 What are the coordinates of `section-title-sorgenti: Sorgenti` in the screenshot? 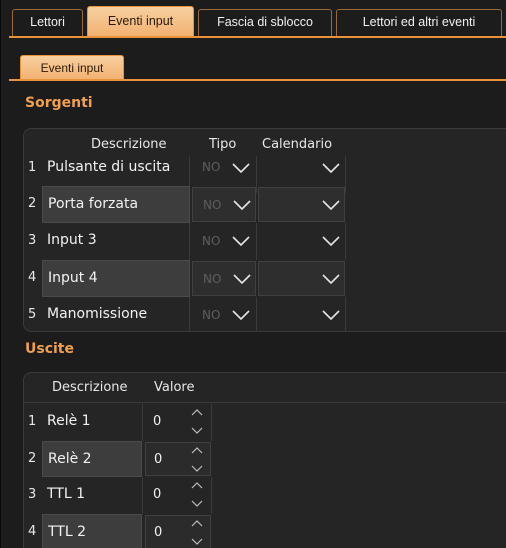 It's located at (59, 103).